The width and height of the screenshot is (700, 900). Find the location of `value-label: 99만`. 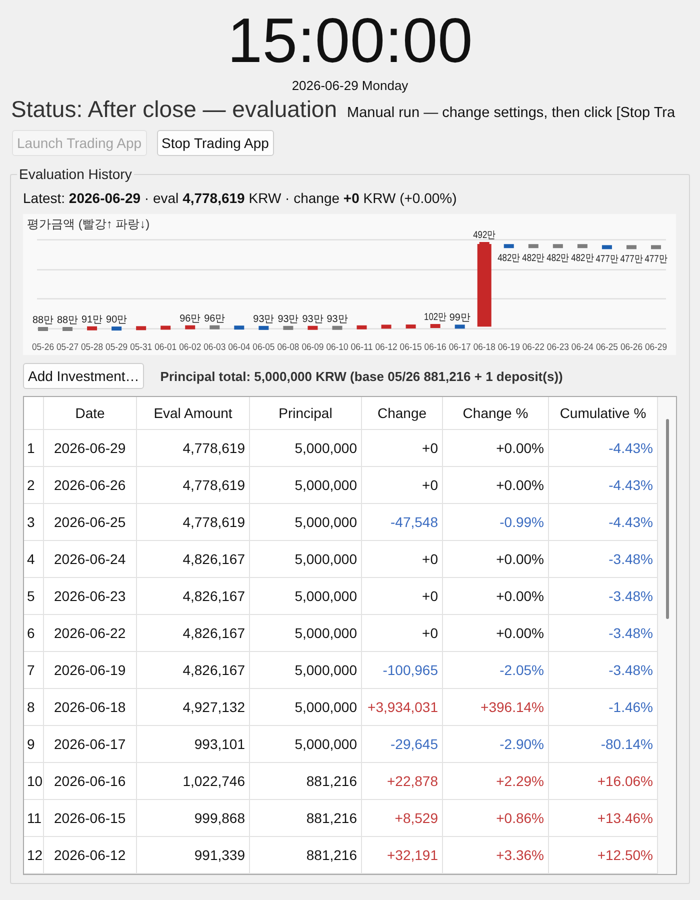

value-label: 99만 is located at coordinates (459, 318).